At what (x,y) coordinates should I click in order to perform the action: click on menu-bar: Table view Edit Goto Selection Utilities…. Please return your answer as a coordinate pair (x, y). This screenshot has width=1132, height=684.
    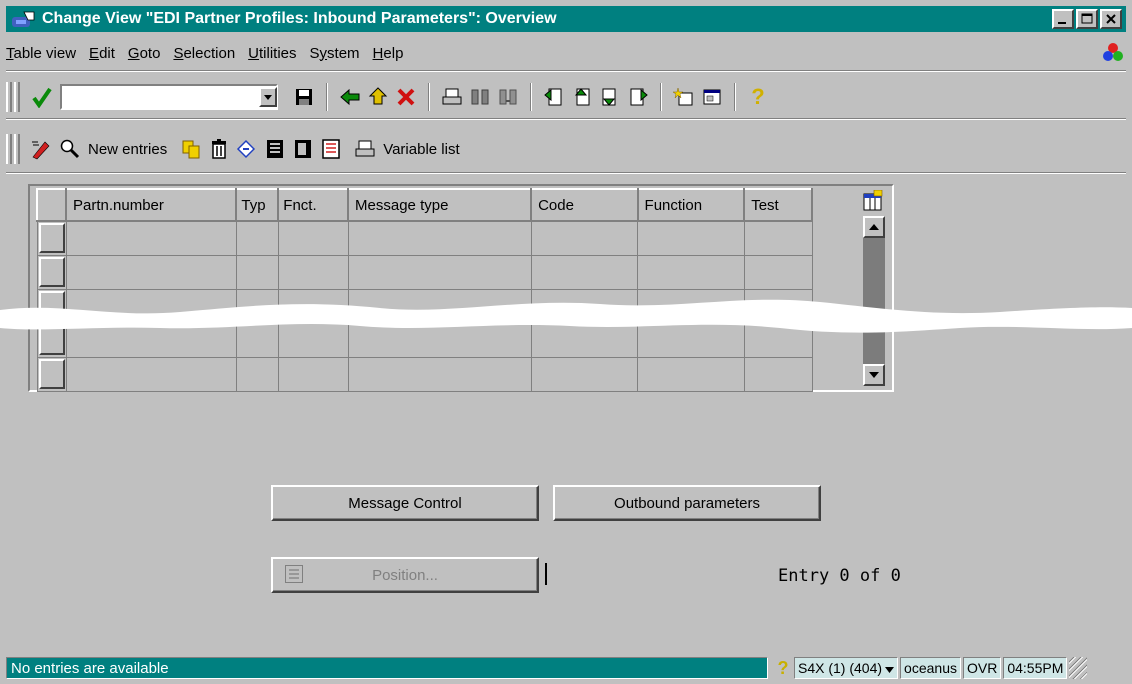
    Looking at the image, I should click on (211, 53).